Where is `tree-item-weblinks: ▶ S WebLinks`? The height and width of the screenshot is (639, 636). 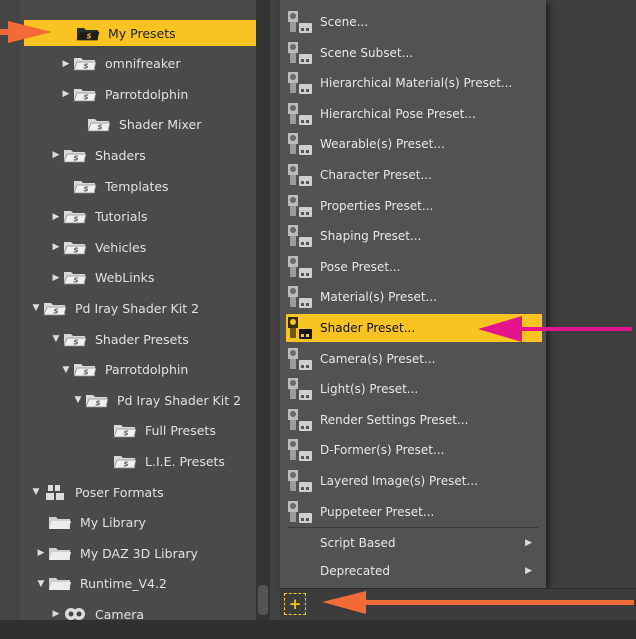
tree-item-weblinks: ▶ S WebLinks is located at coordinates (87, 278).